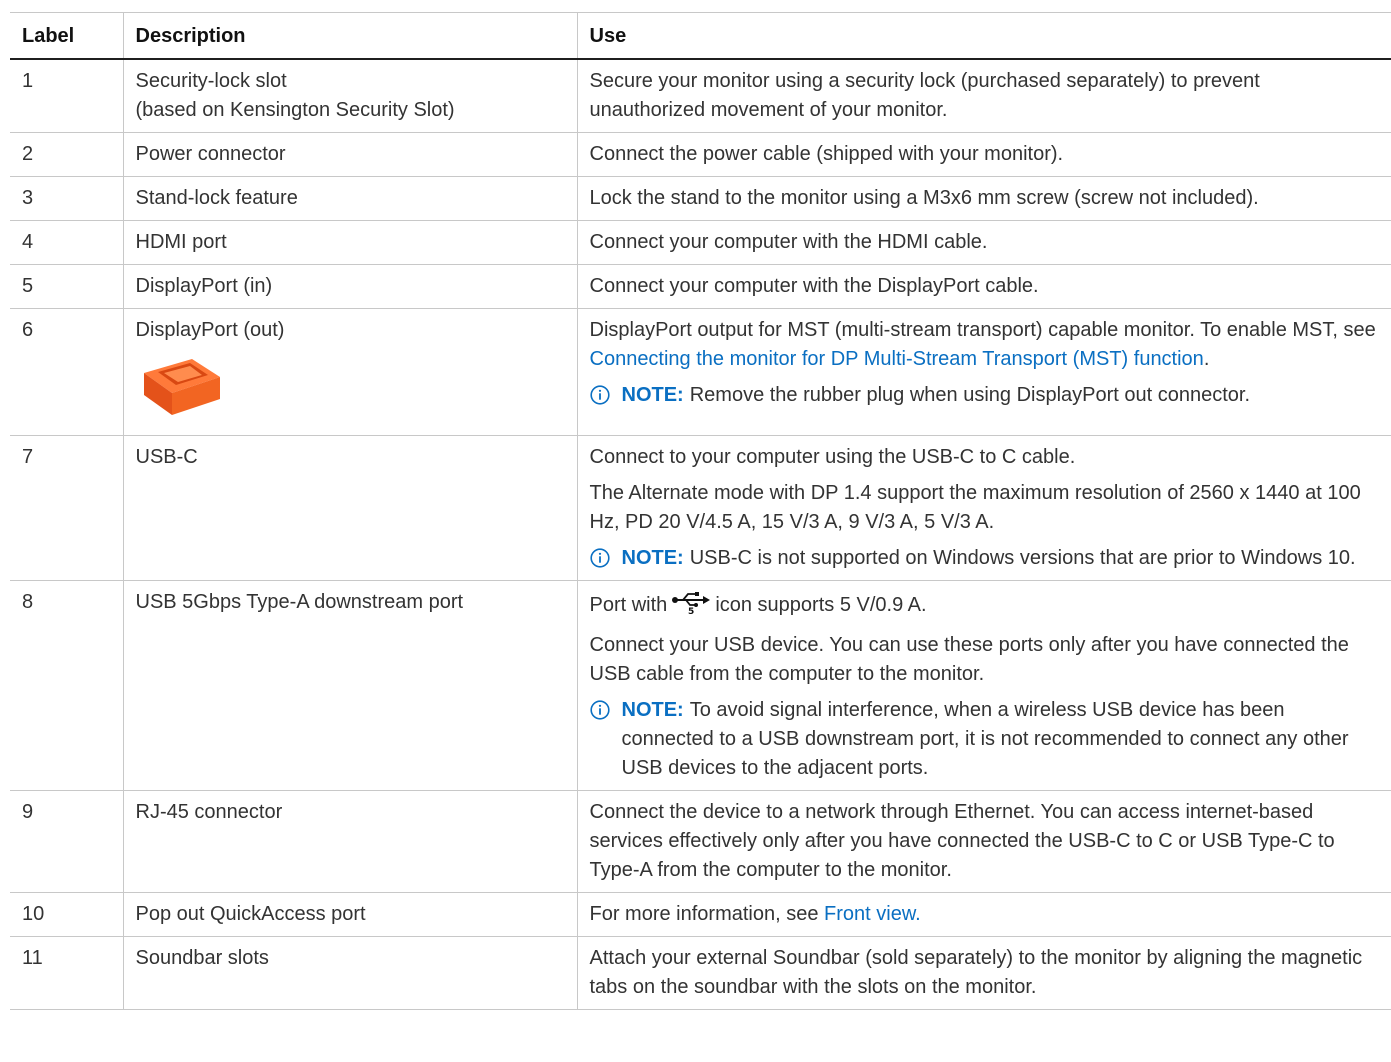 Image resolution: width=1391 pixels, height=1062 pixels. I want to click on row-label: 1, so click(66, 96).